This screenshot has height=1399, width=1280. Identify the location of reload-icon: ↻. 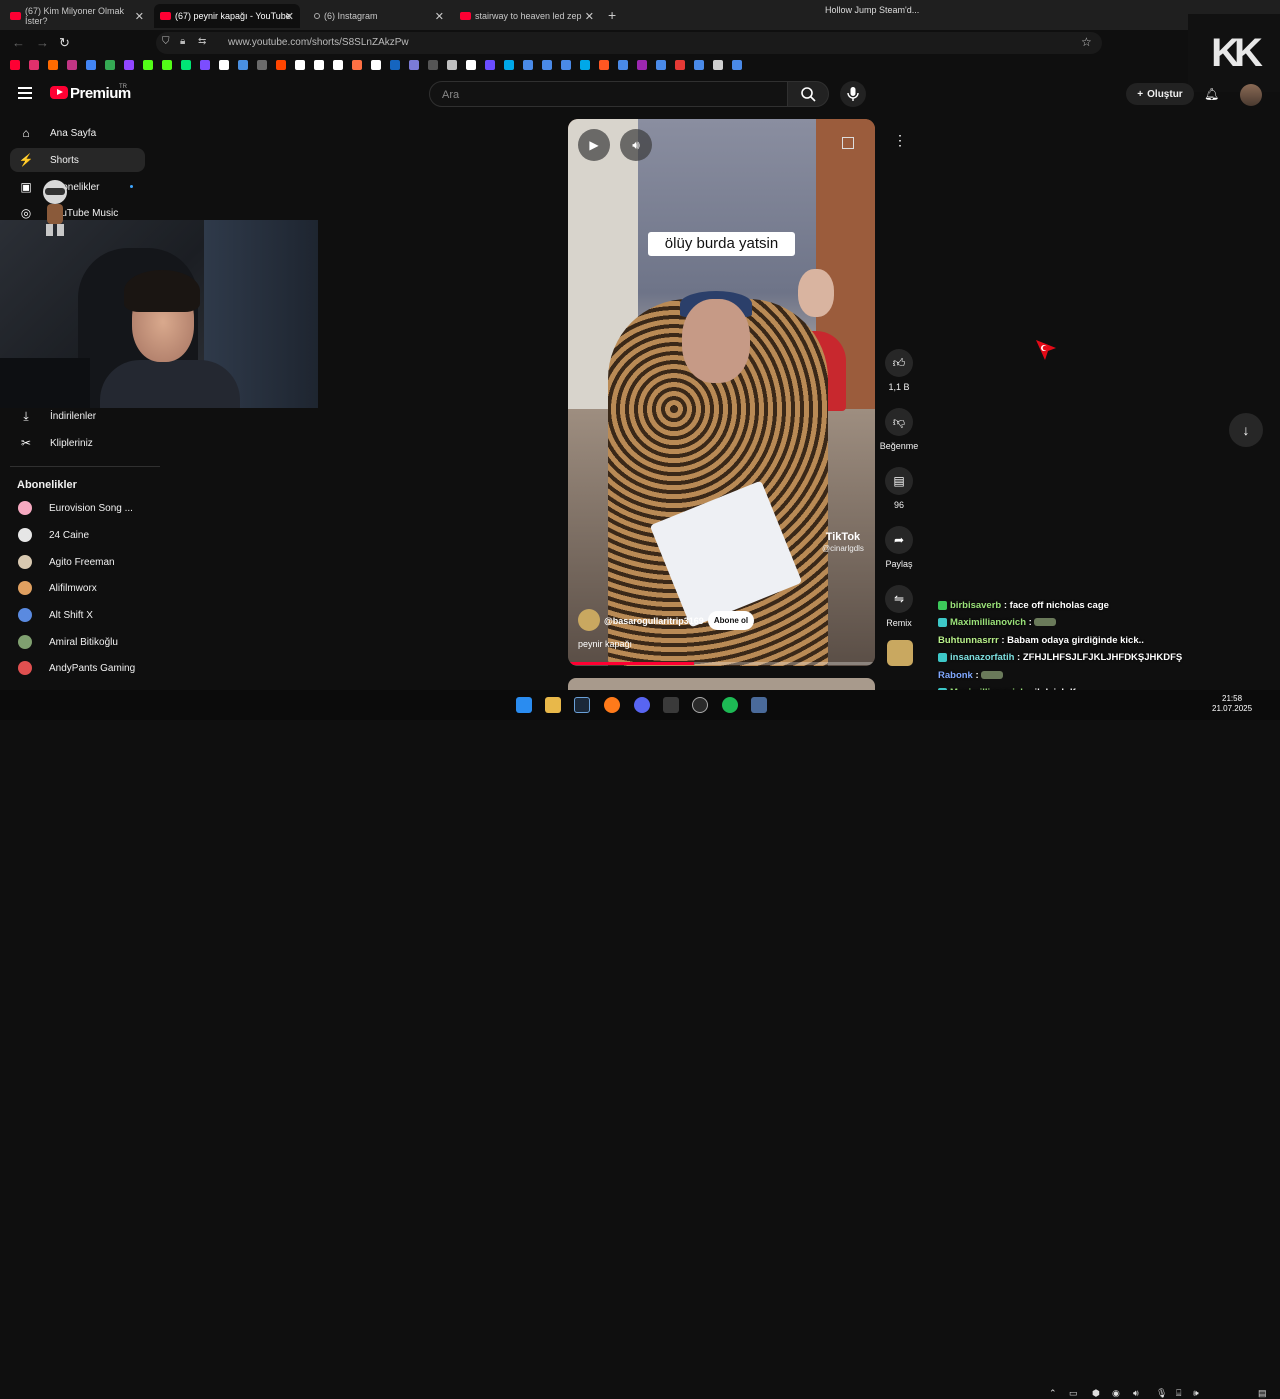
(64, 43).